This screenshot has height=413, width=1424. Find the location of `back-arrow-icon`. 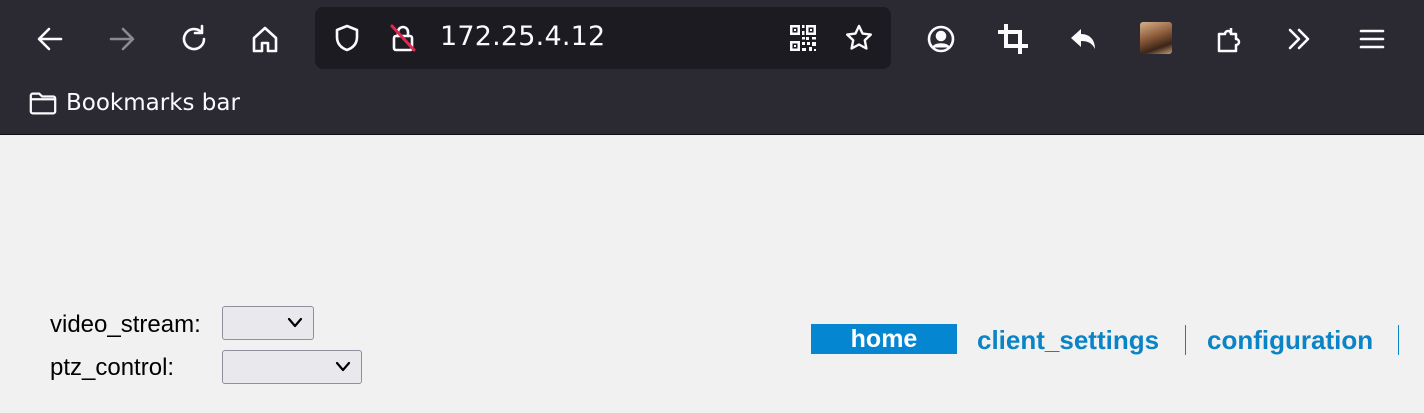

back-arrow-icon is located at coordinates (50, 39).